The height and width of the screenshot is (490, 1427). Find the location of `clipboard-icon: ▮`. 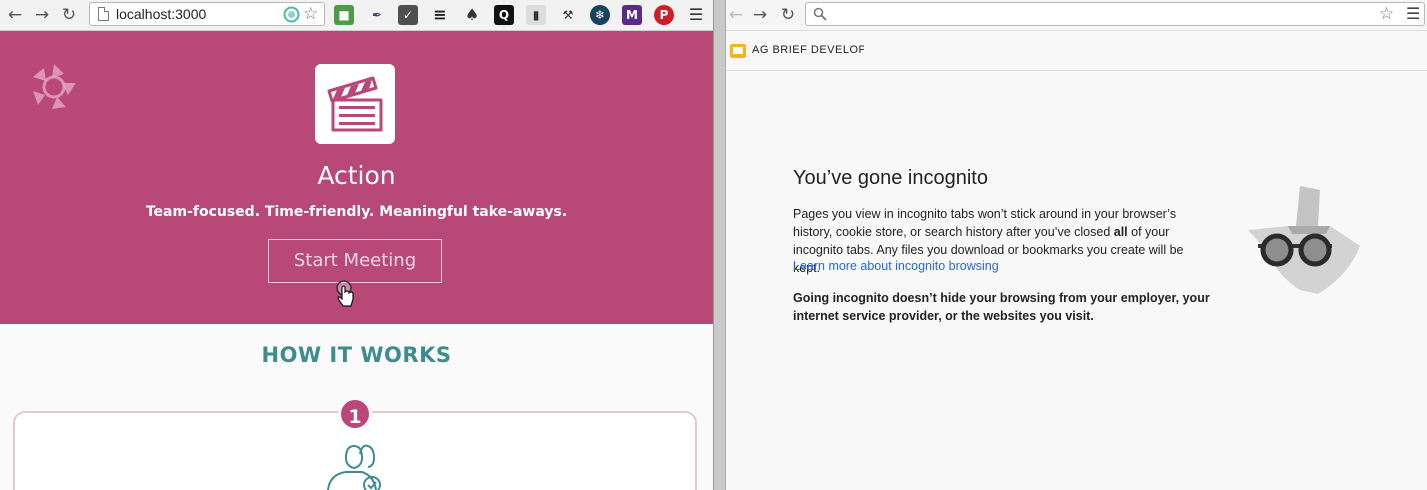

clipboard-icon: ▮ is located at coordinates (536, 15).